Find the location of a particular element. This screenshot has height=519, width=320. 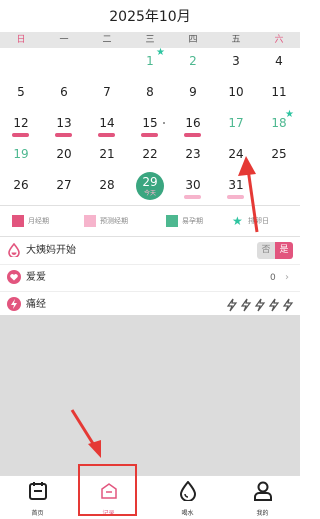

calendar-day: 21 is located at coordinates (107, 156).